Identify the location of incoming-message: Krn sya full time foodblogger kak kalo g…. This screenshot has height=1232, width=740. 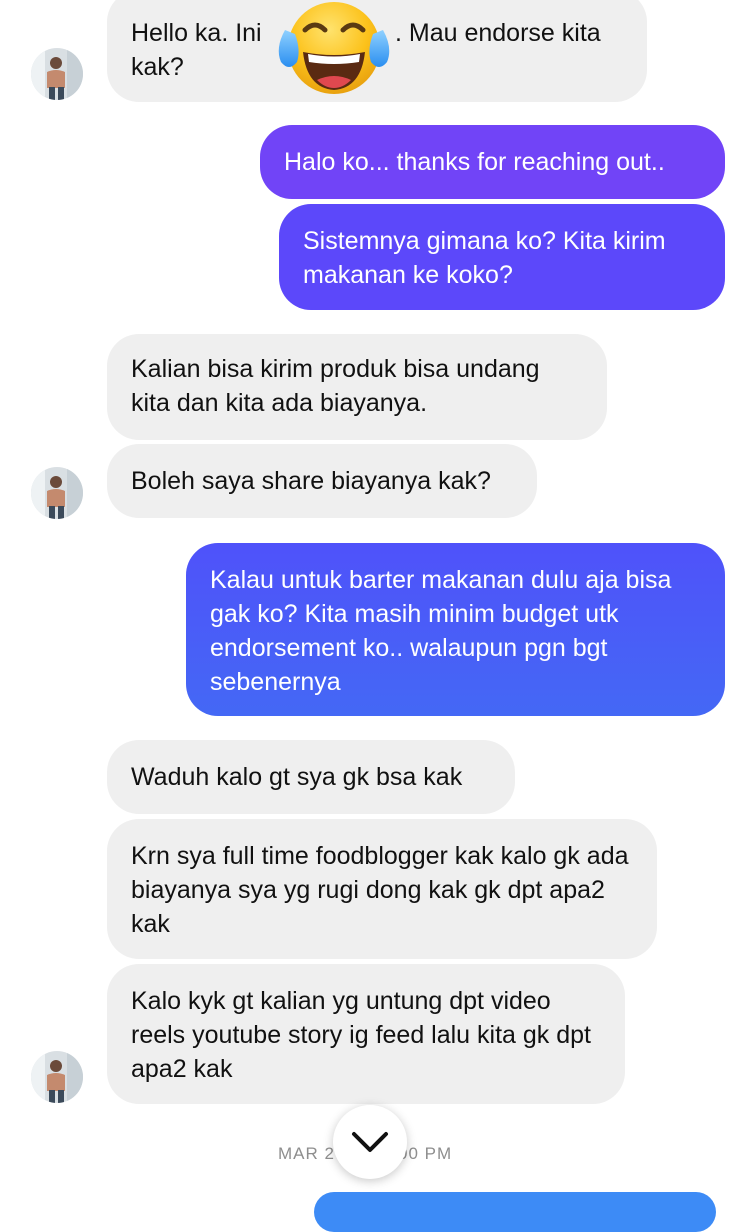
(382, 889).